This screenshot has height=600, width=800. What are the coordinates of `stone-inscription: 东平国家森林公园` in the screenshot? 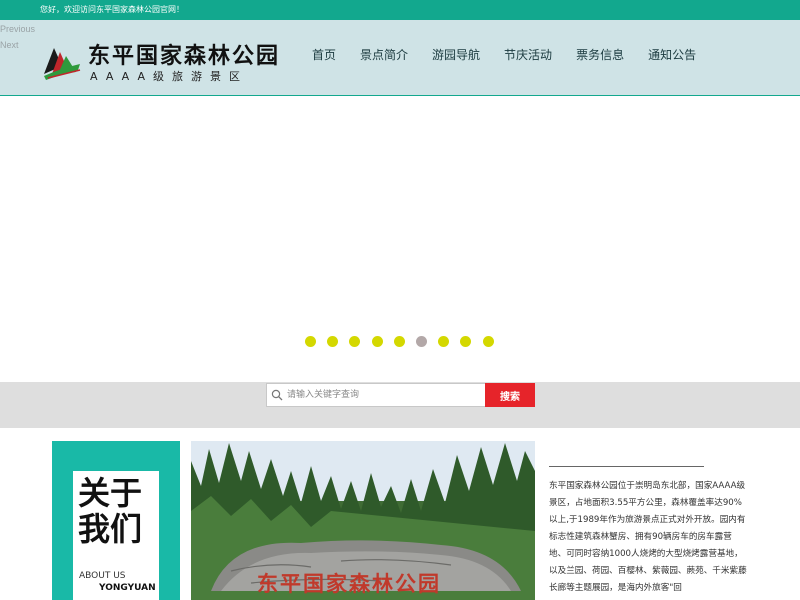 It's located at (349, 583).